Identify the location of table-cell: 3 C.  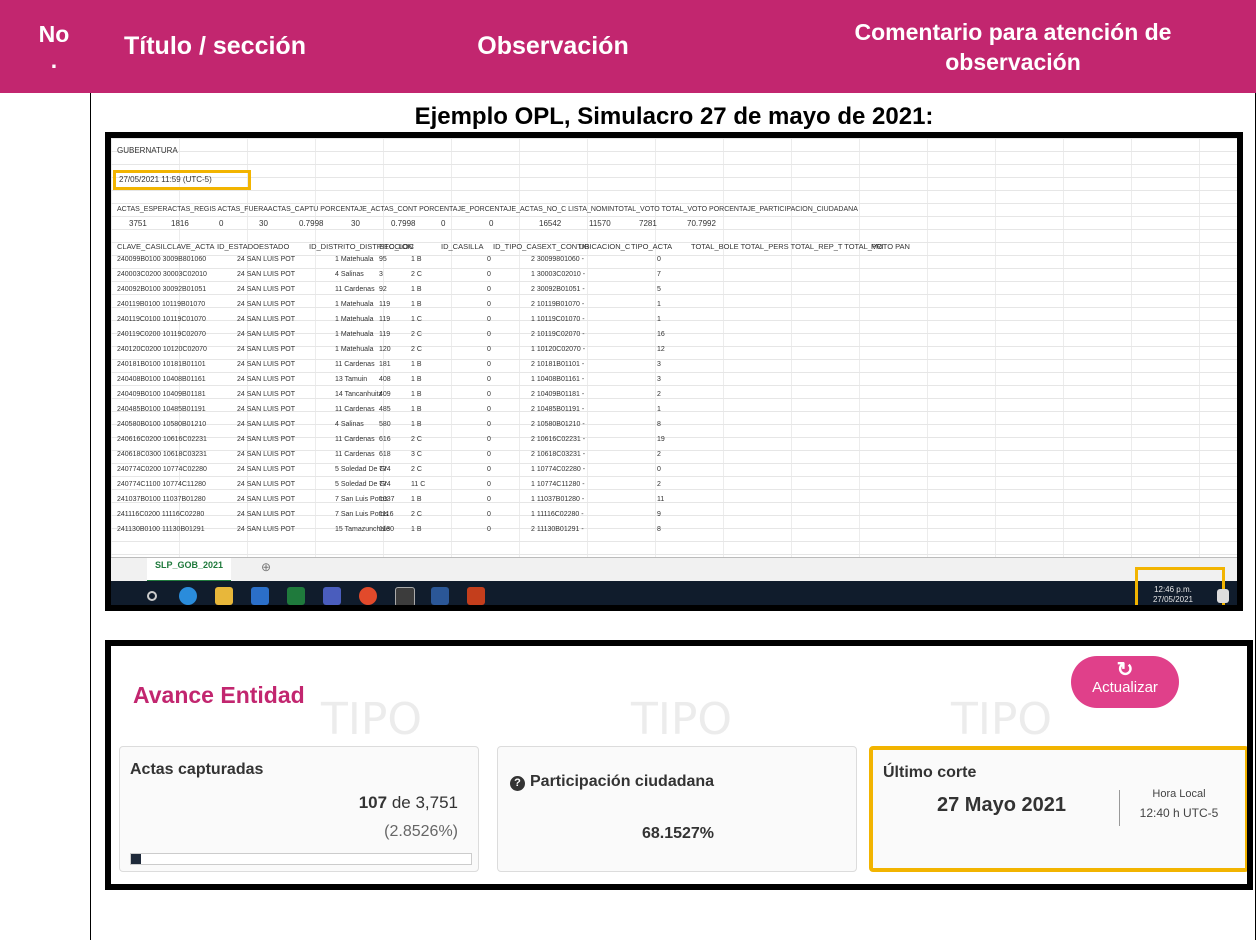
(416, 454).